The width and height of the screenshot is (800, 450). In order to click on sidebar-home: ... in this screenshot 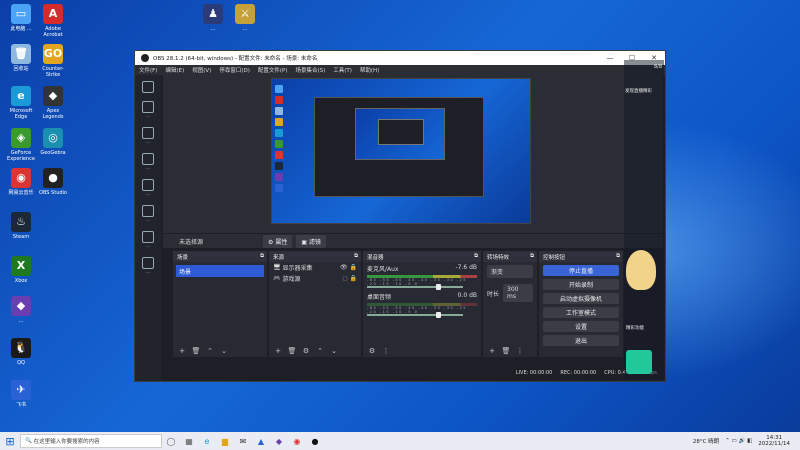, I will do `click(148, 110)`.